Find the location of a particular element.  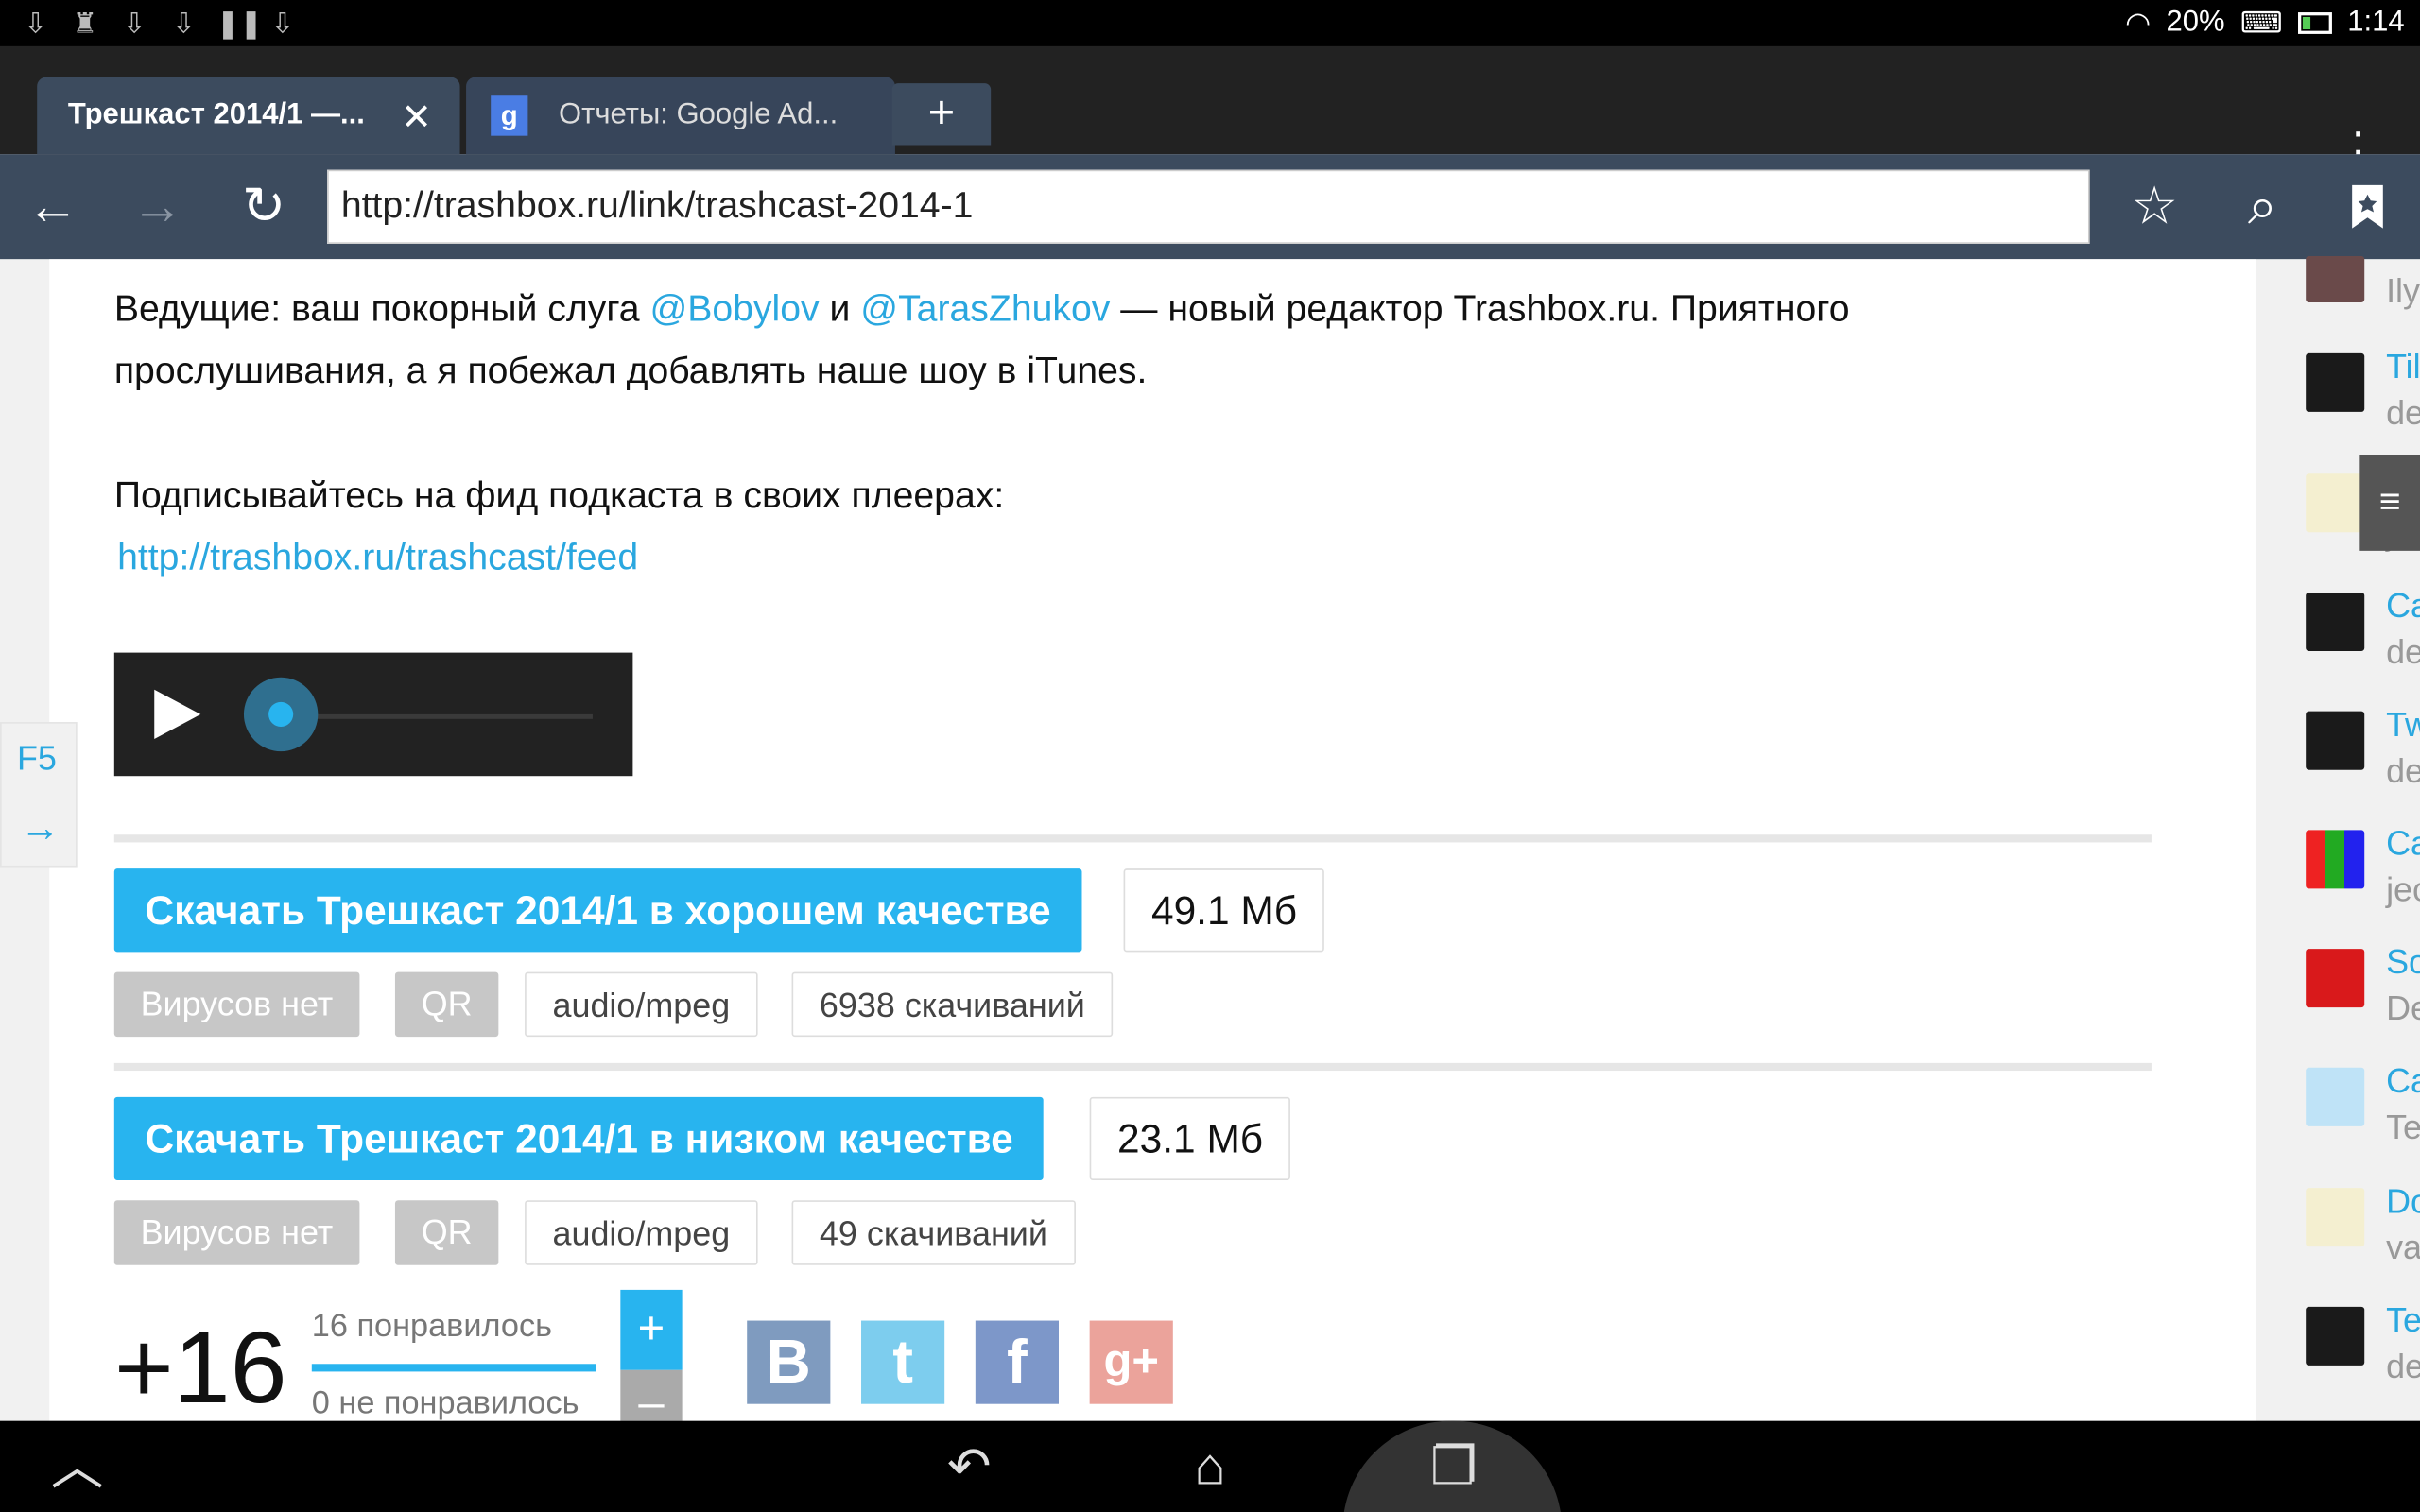

chevron-up-icon: ︿ is located at coordinates (77, 1468).